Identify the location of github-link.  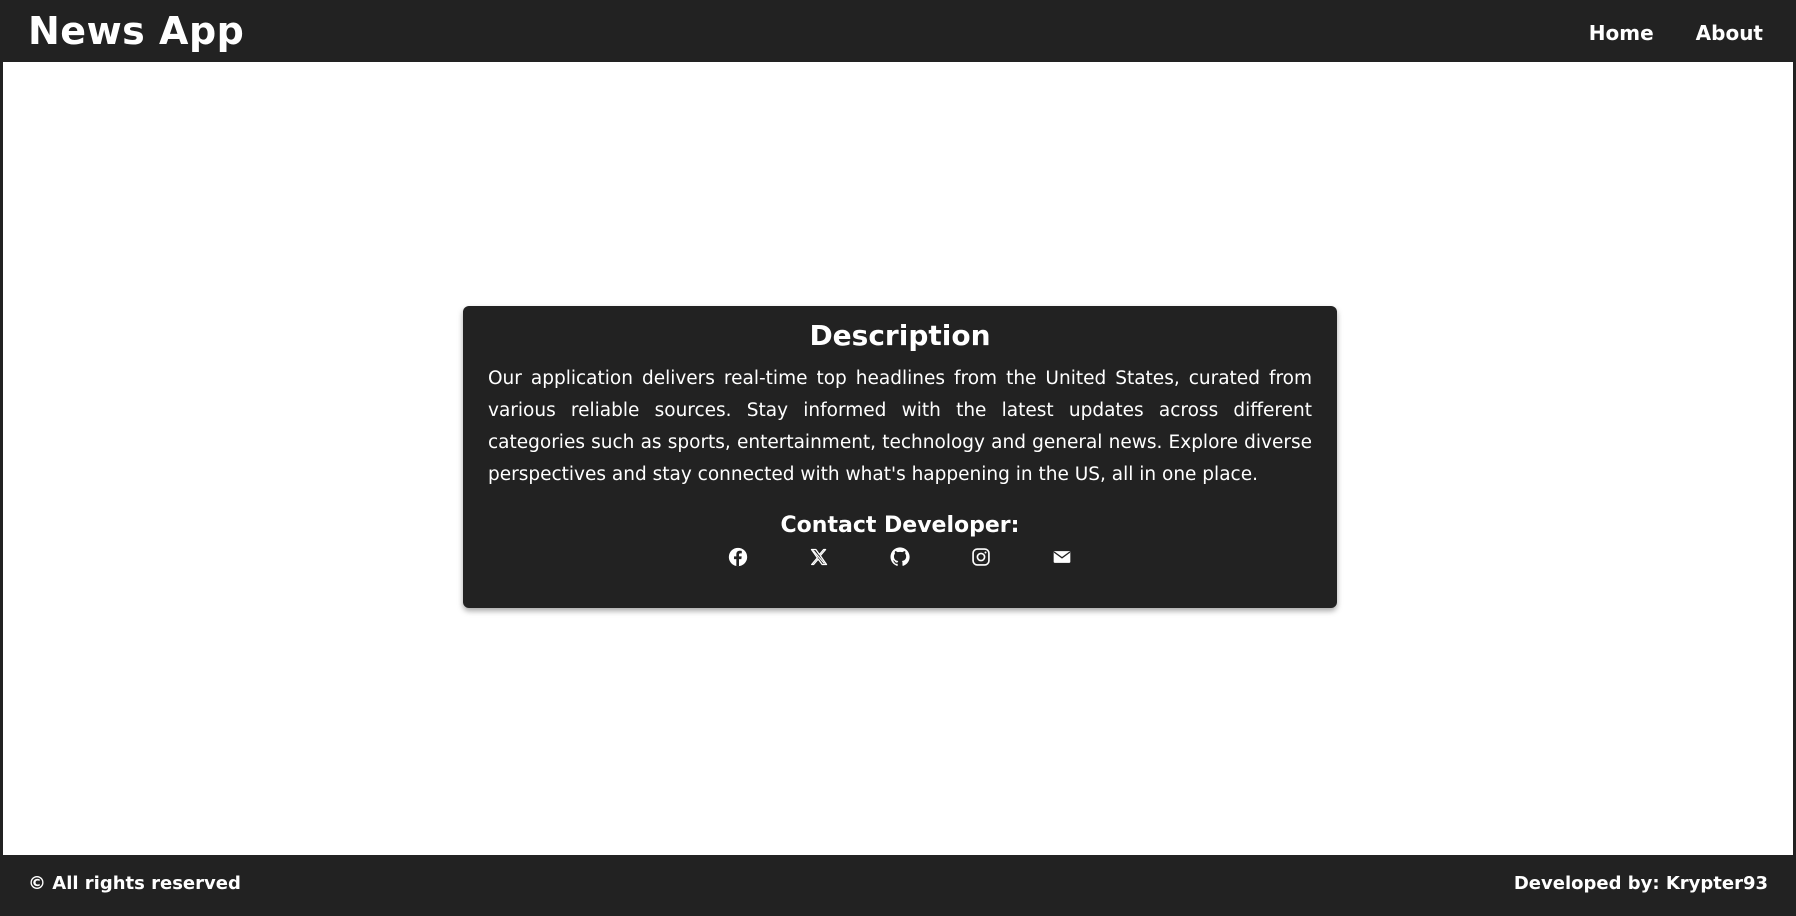
(900, 557).